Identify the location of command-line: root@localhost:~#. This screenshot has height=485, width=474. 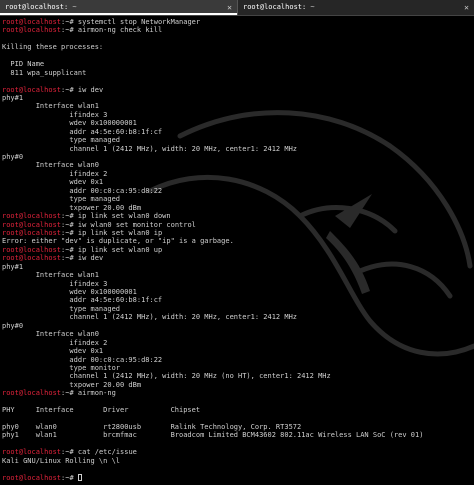
(238, 478).